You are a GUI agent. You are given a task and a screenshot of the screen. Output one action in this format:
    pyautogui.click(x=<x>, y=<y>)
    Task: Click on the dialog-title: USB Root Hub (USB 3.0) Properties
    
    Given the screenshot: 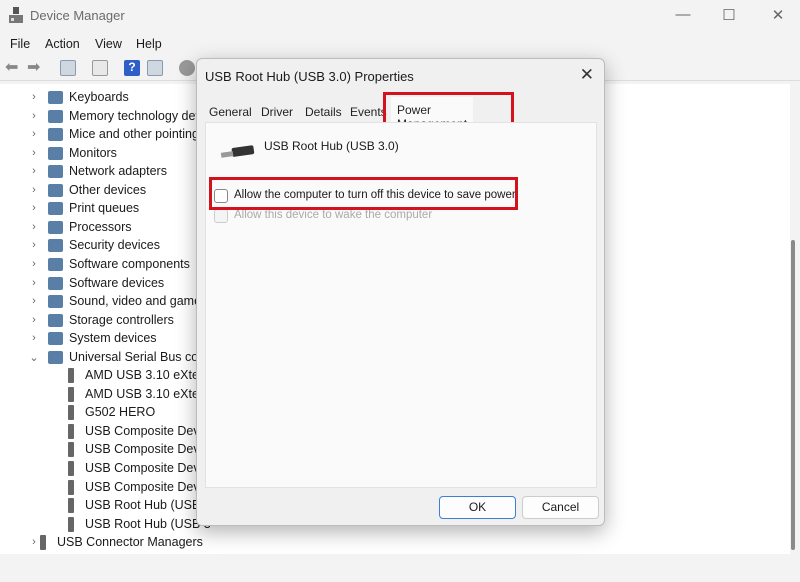 What is the action you would take?
    pyautogui.click(x=309, y=76)
    